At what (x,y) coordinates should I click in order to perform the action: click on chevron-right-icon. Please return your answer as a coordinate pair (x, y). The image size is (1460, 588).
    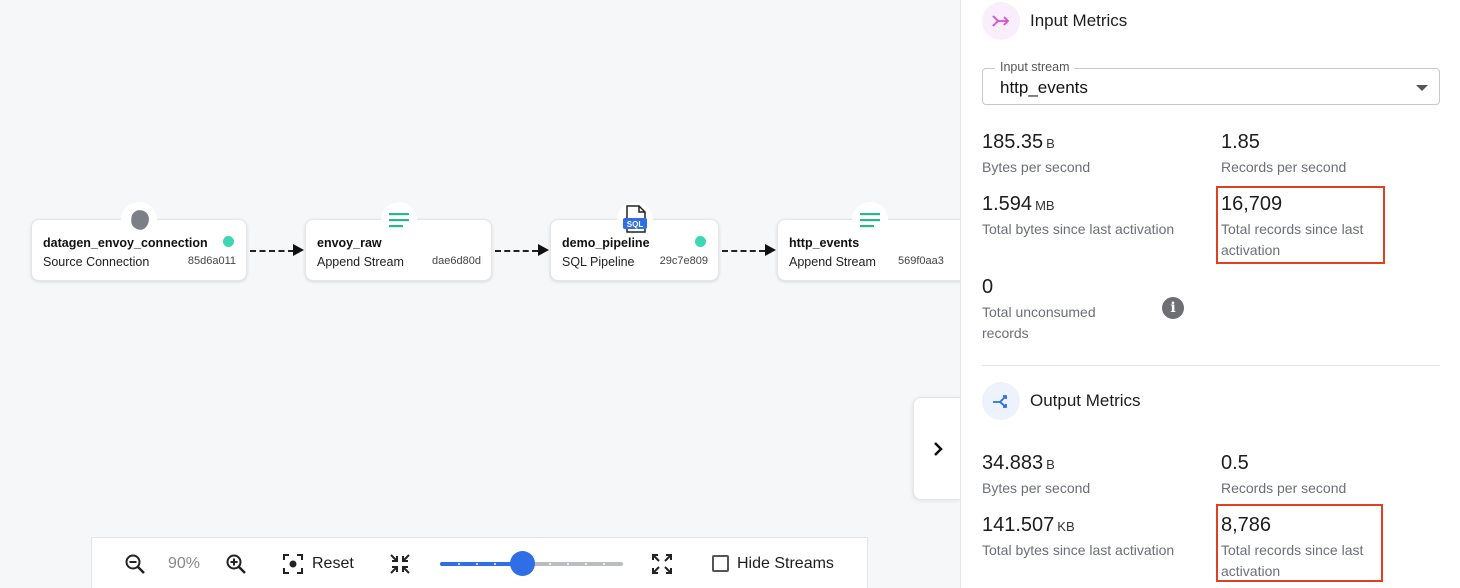
    Looking at the image, I should click on (938, 448).